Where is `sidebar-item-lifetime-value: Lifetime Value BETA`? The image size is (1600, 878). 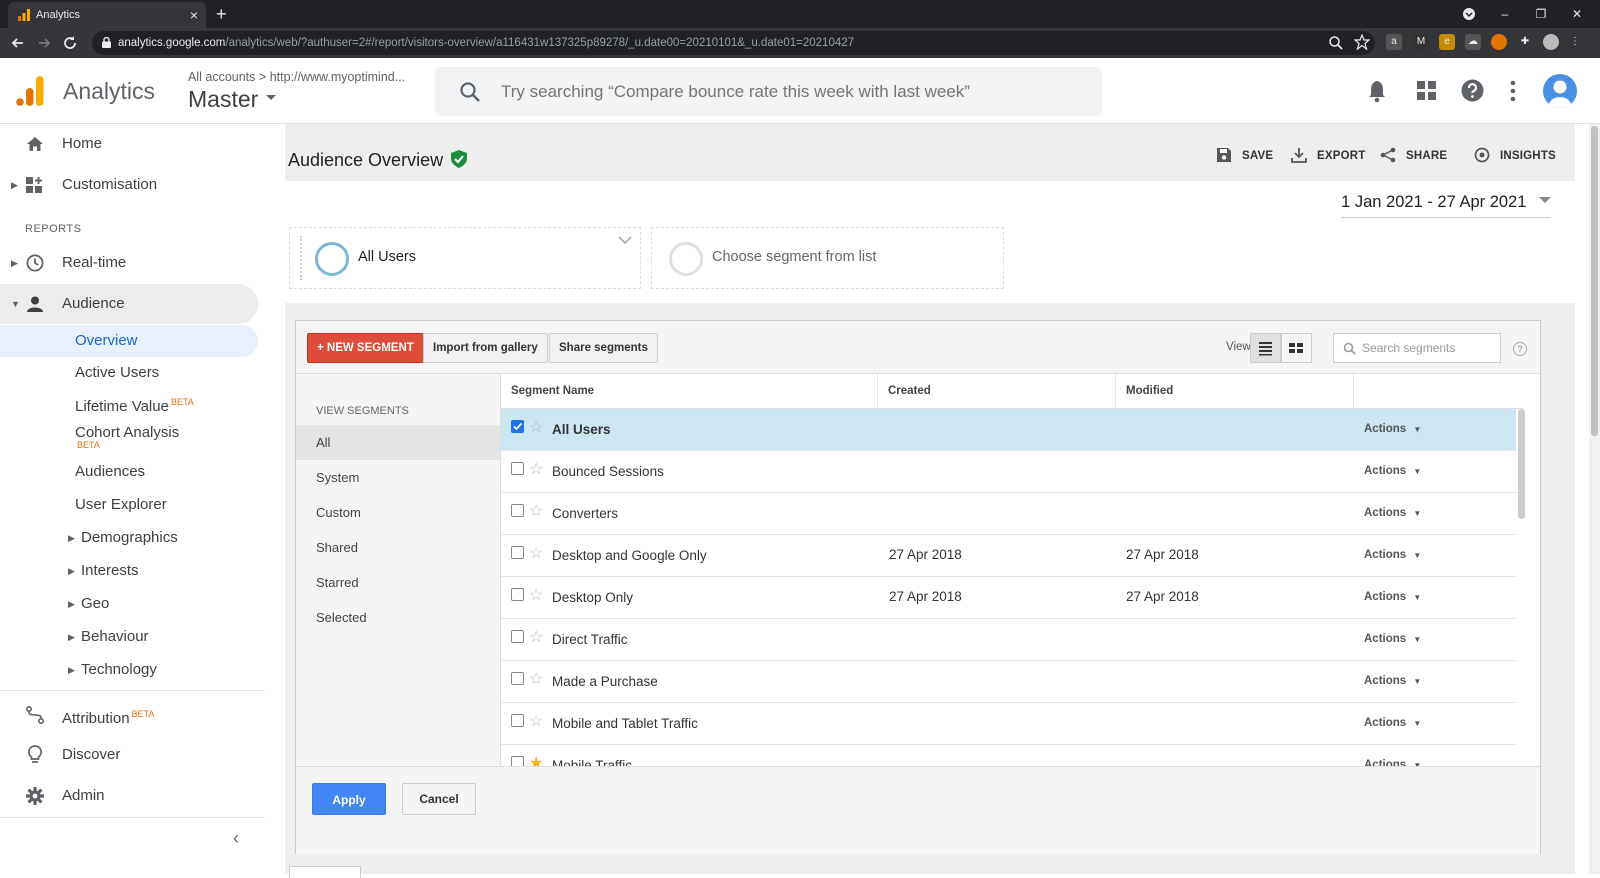 sidebar-item-lifetime-value: Lifetime Value BETA is located at coordinates (134, 406).